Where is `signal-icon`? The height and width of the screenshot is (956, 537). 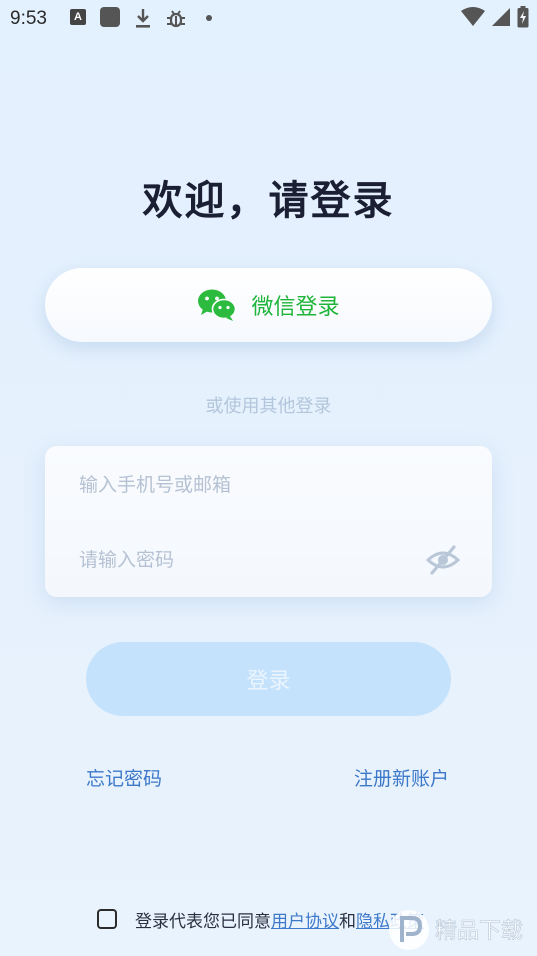
signal-icon is located at coordinates (501, 17).